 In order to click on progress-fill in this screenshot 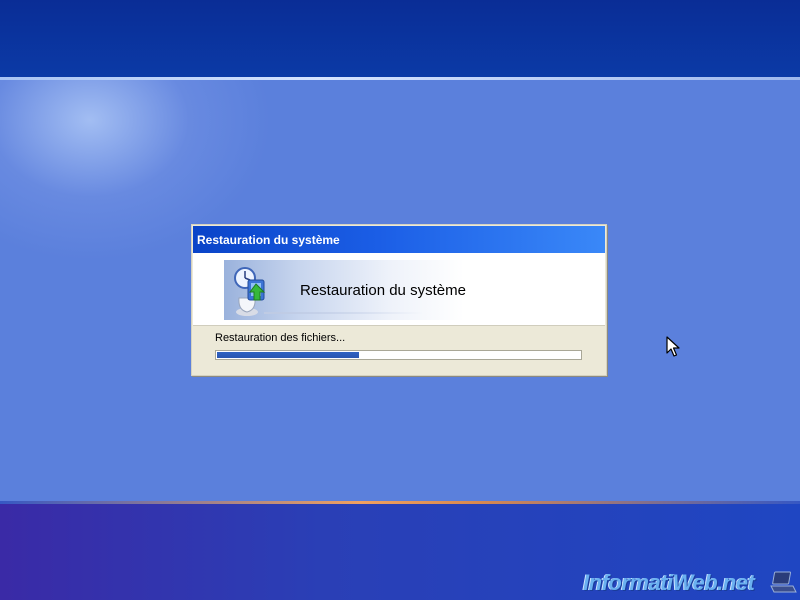, I will do `click(288, 355)`.